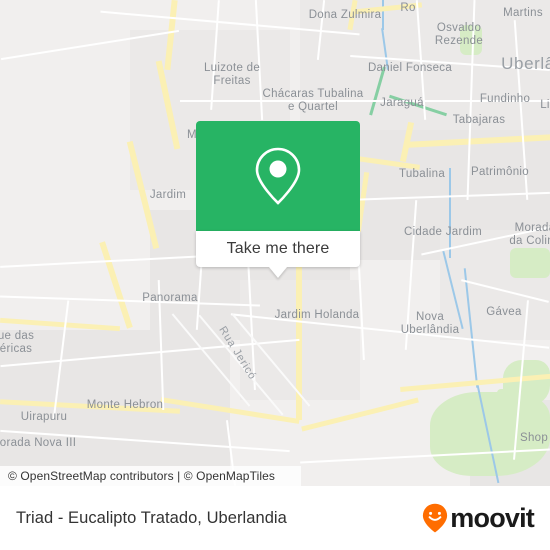  I want to click on map-label: Panorama, so click(170, 298).